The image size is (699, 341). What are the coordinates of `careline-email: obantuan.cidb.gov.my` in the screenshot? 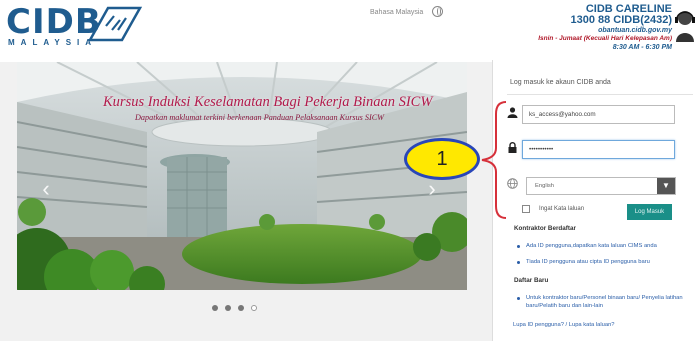 It's located at (605, 30).